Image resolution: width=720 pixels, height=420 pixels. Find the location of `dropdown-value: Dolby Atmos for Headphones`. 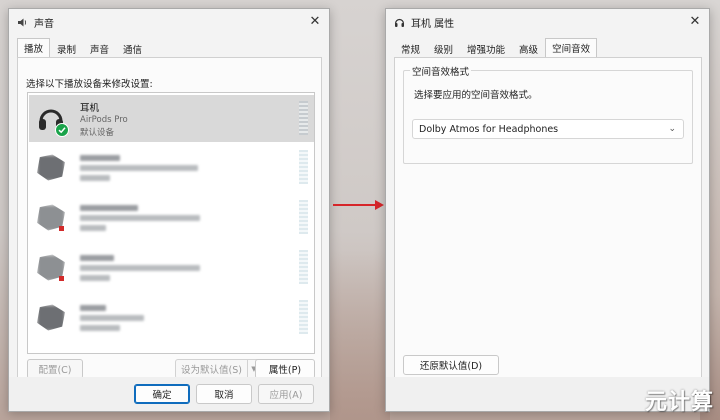

dropdown-value: Dolby Atmos for Headphones is located at coordinates (489, 129).